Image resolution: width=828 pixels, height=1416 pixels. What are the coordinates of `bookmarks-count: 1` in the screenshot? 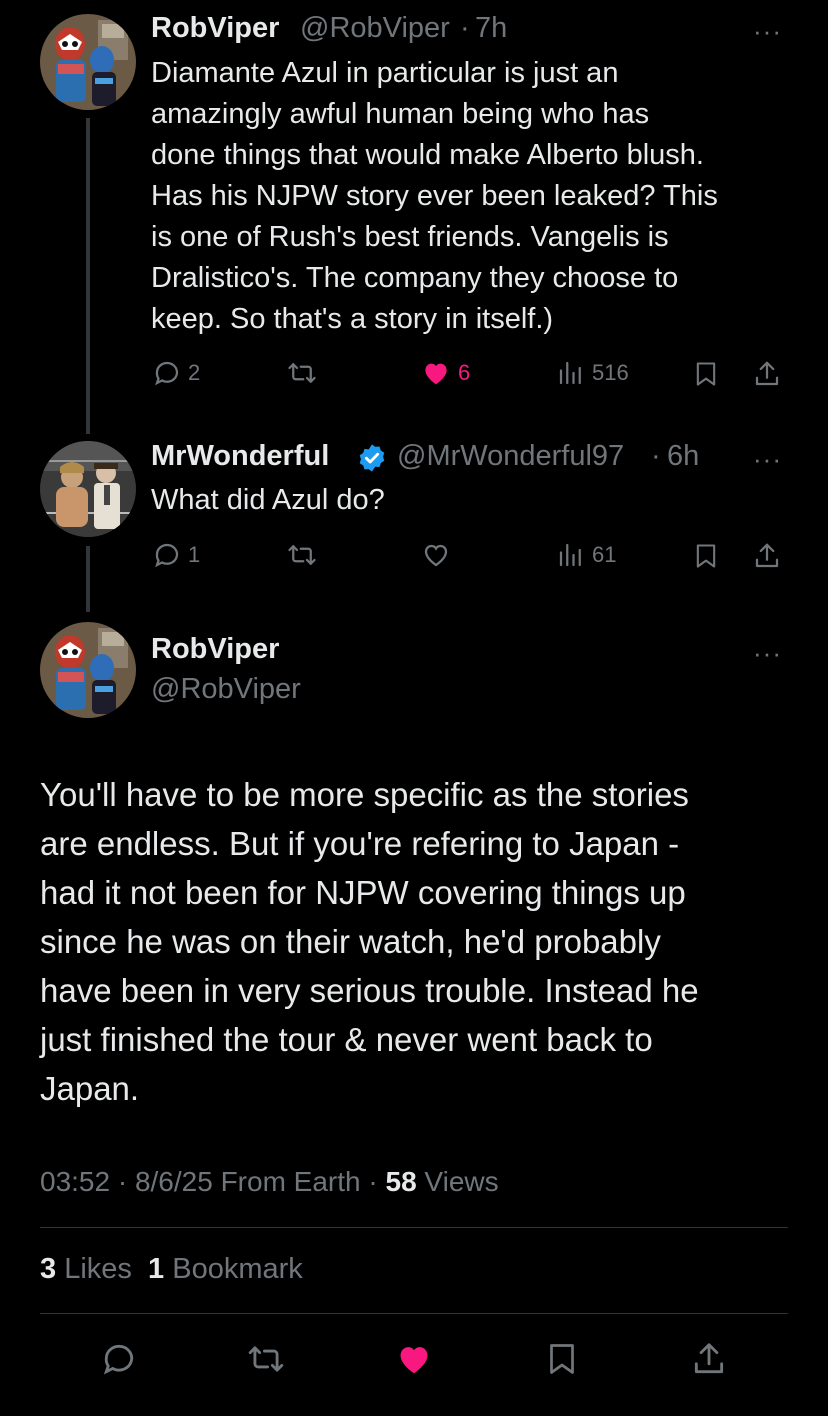 It's located at (156, 1269).